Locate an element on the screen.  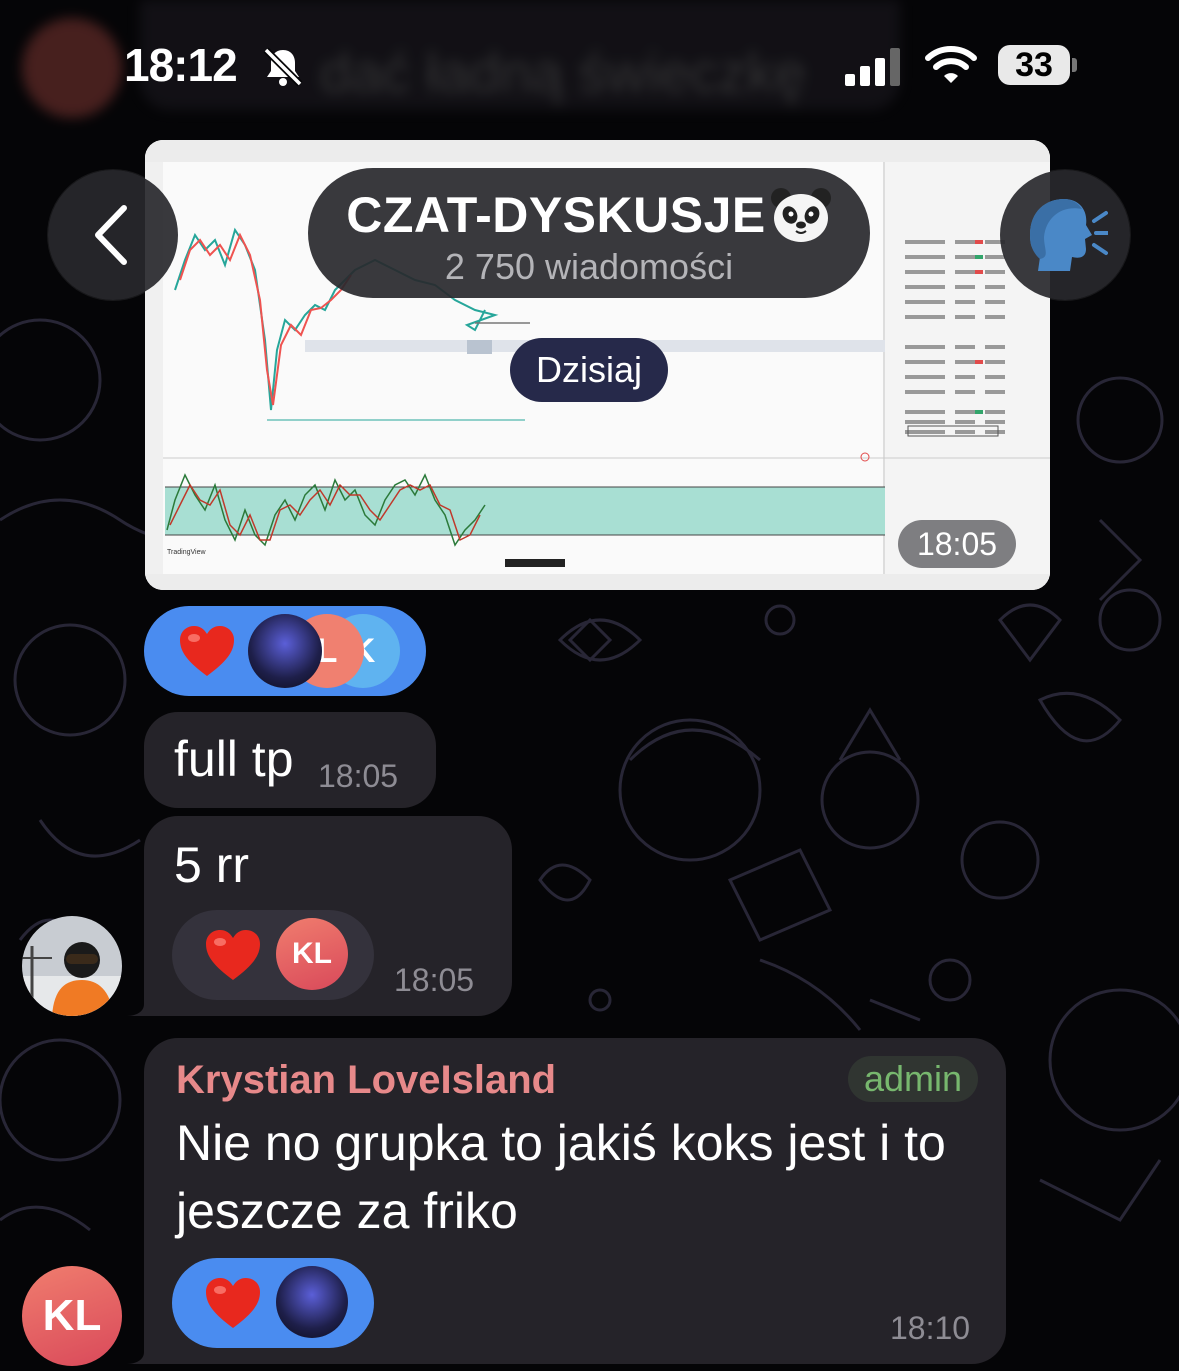
message-text: 5 rr is located at coordinates (211, 865).